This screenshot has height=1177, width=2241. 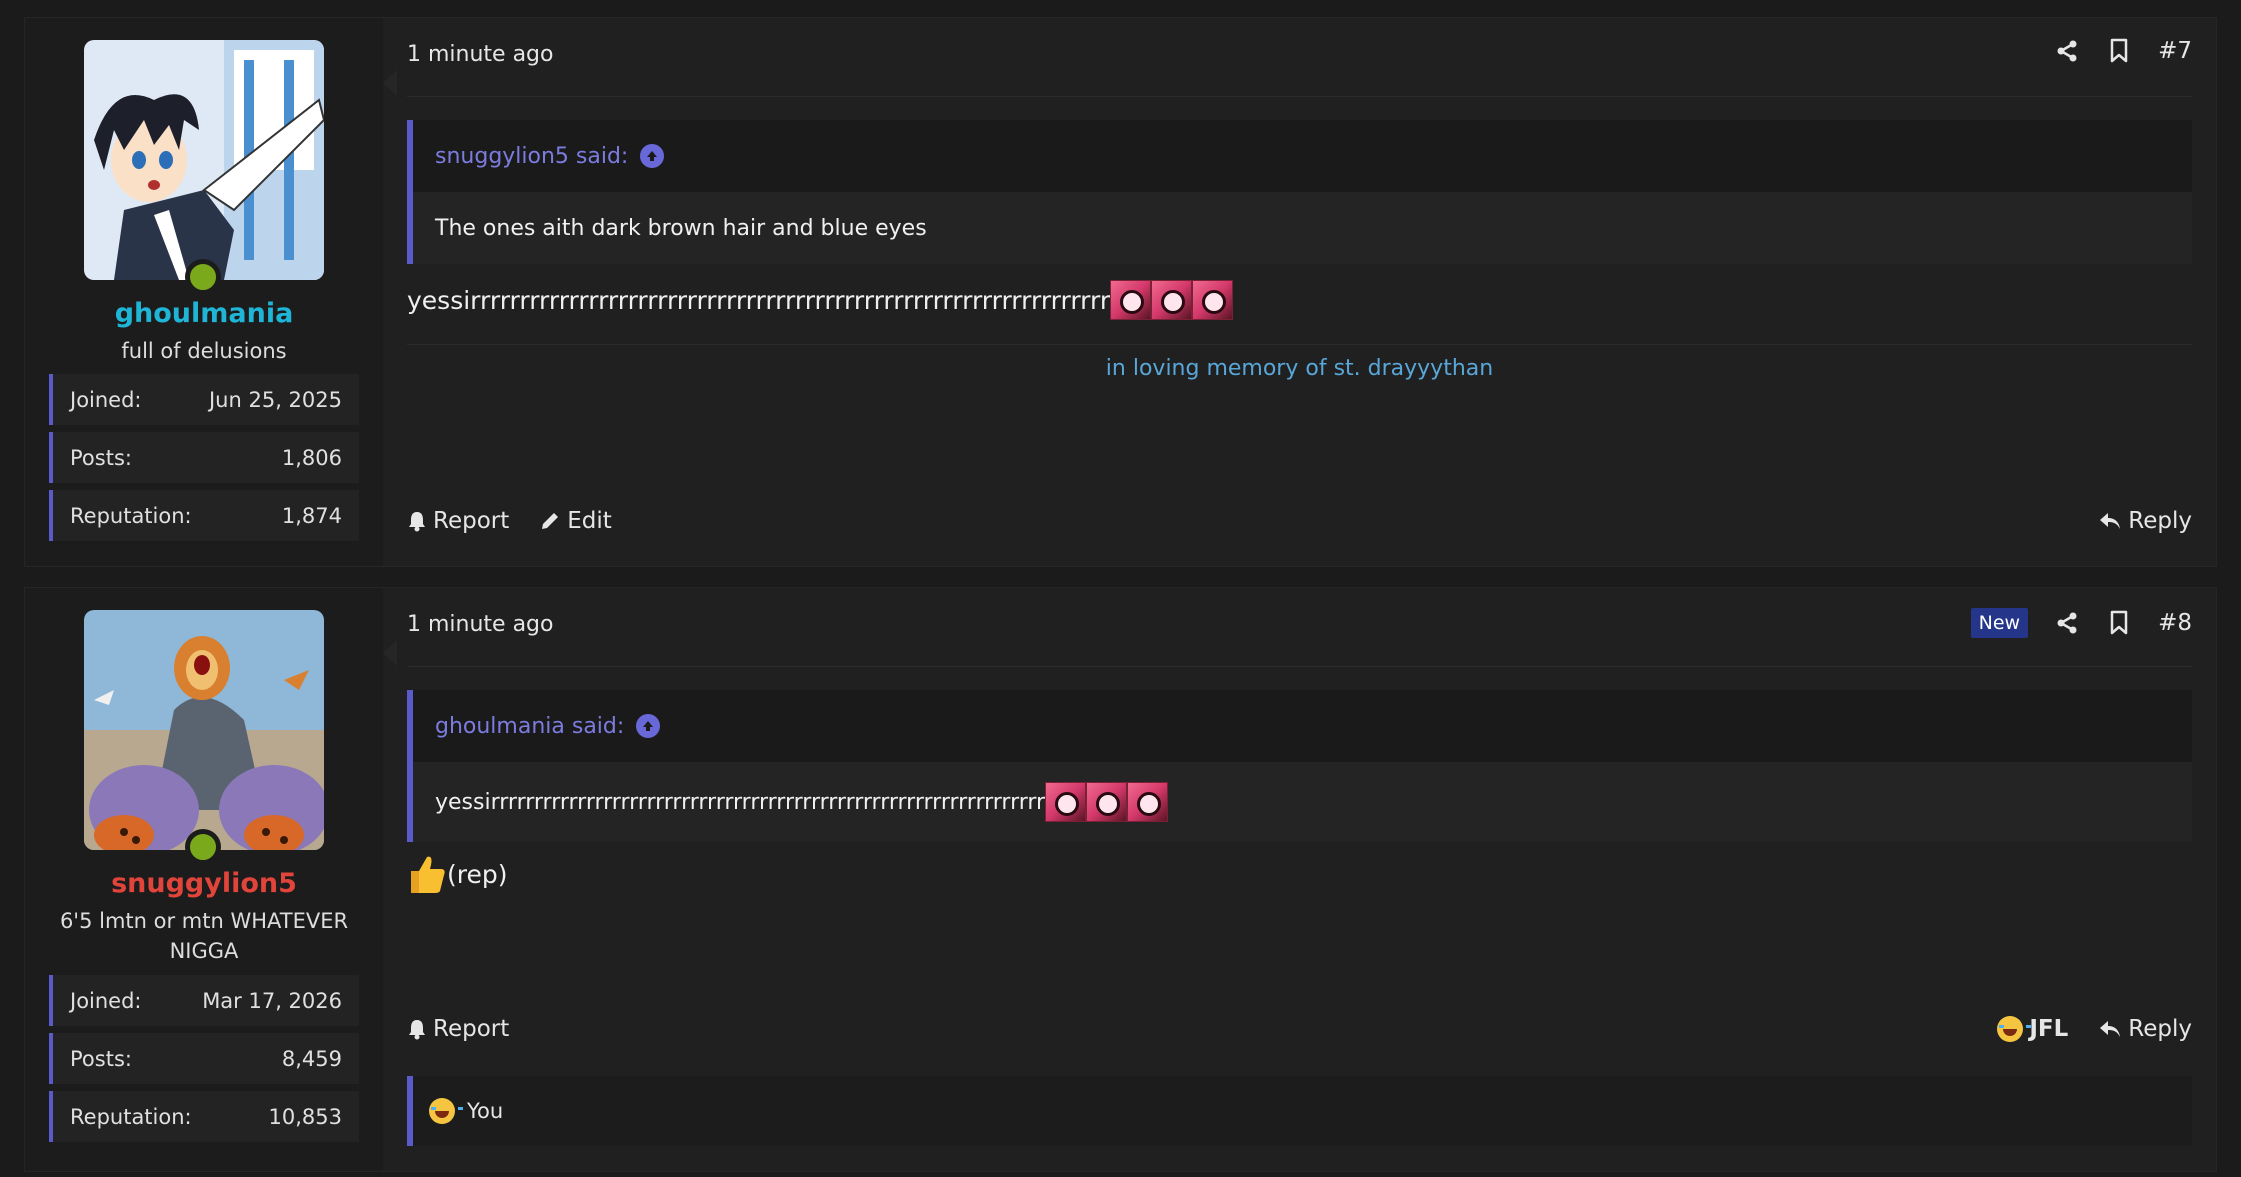 What do you see at coordinates (204, 351) in the screenshot?
I see `user-title: full of delusions` at bounding box center [204, 351].